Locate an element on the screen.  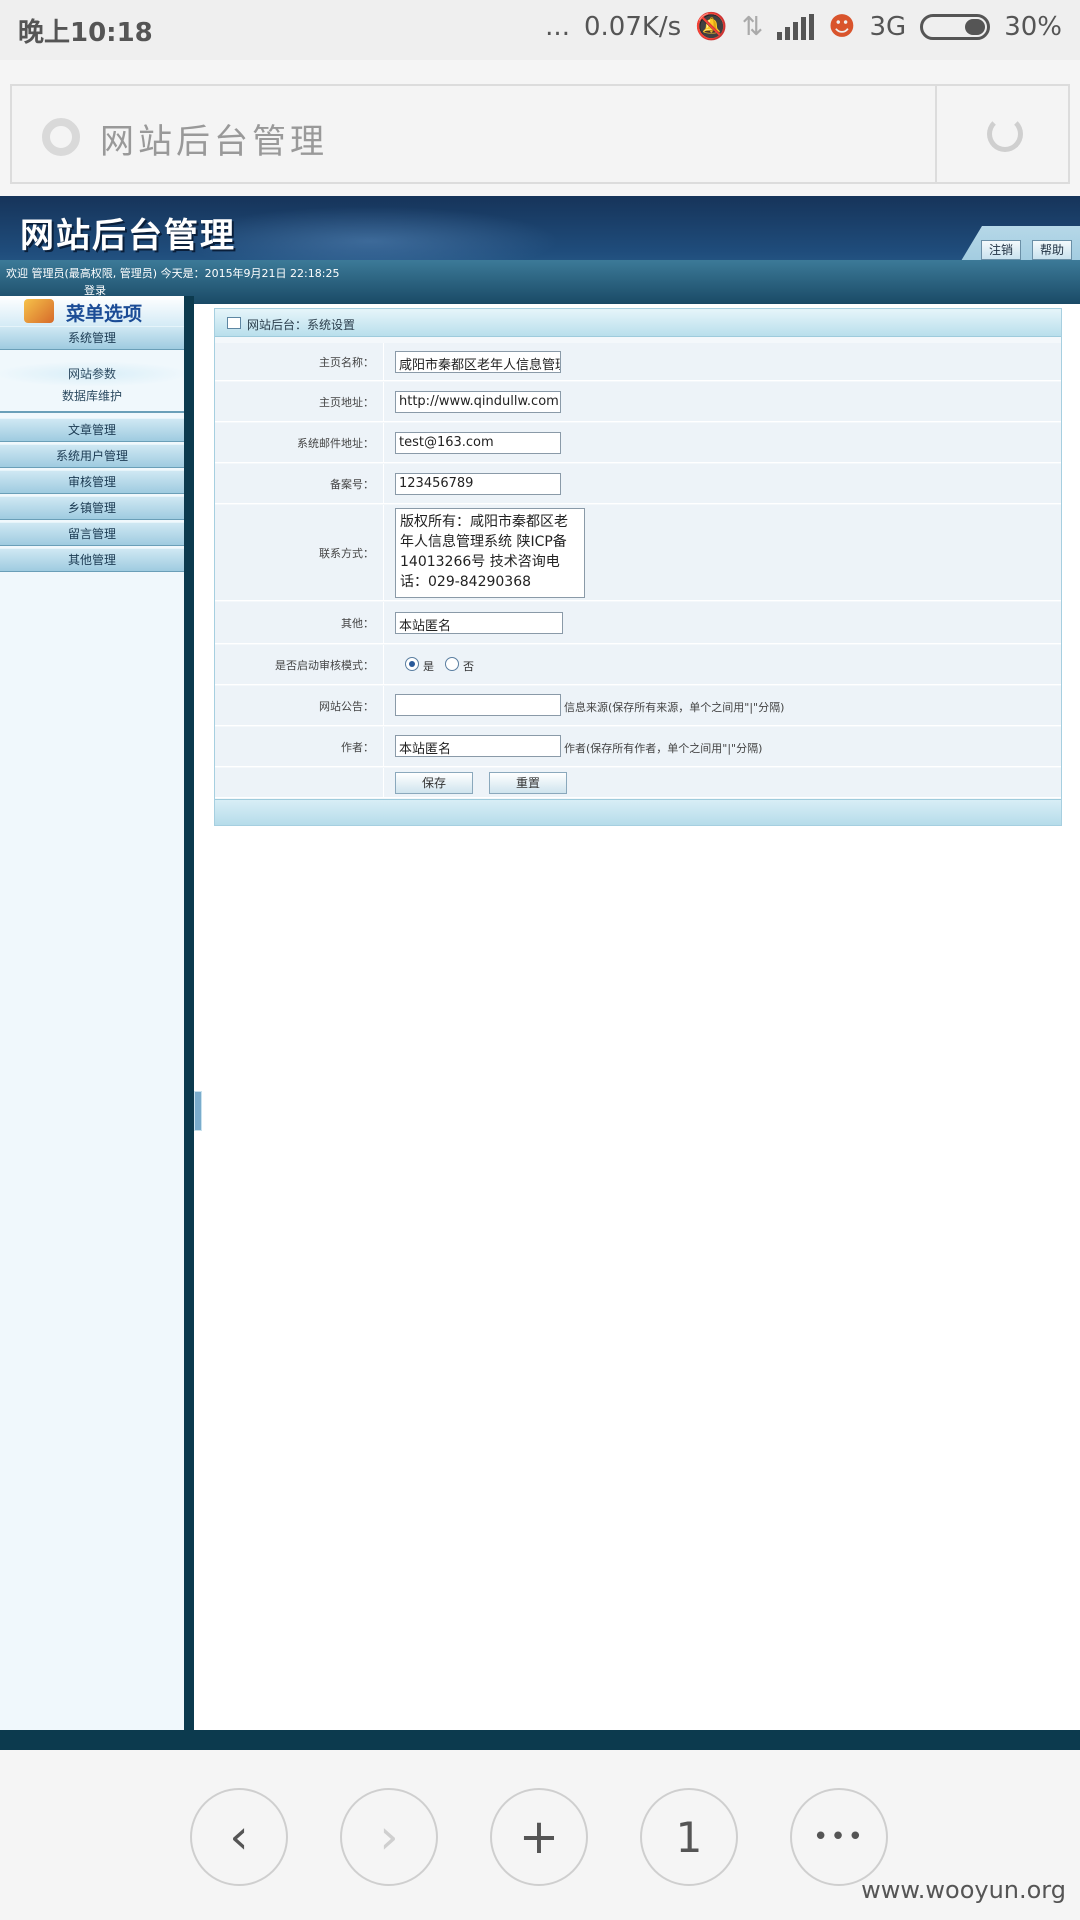
sidebar-item-other: 其他管理 is located at coordinates (92, 560).